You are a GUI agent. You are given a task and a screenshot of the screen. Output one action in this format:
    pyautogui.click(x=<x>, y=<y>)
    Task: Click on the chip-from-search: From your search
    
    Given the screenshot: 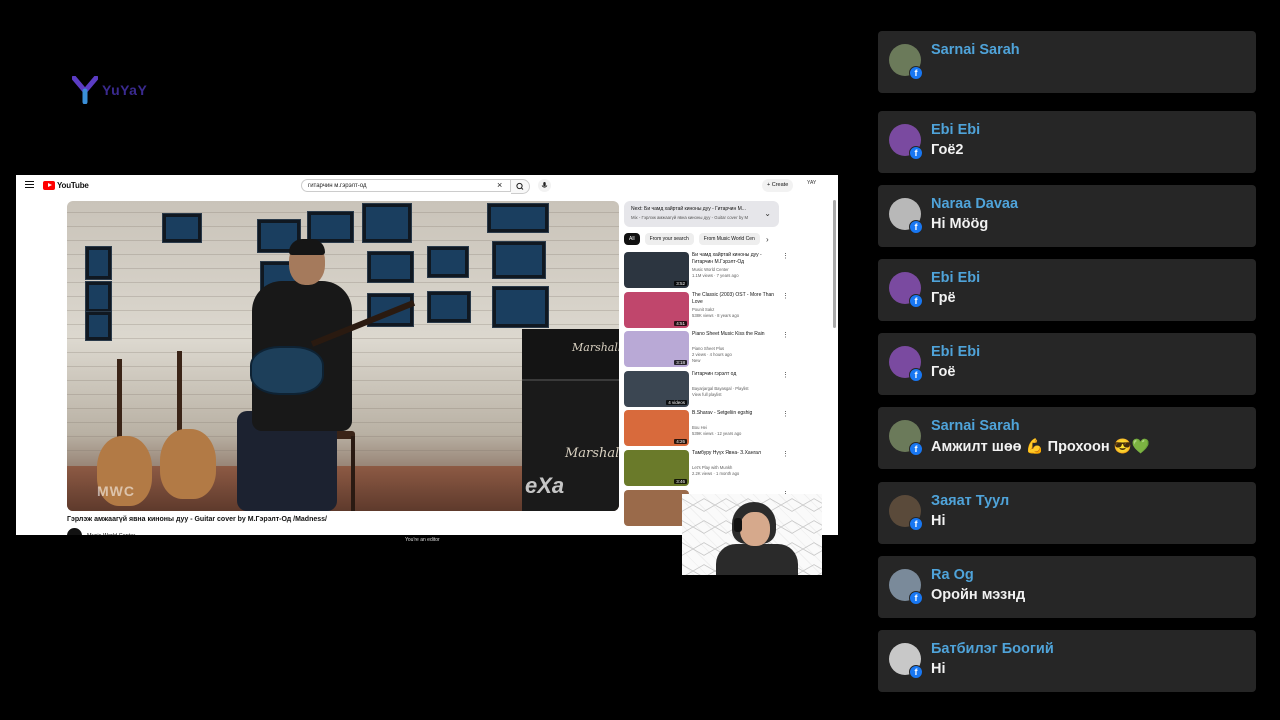 What is the action you would take?
    pyautogui.click(x=669, y=239)
    